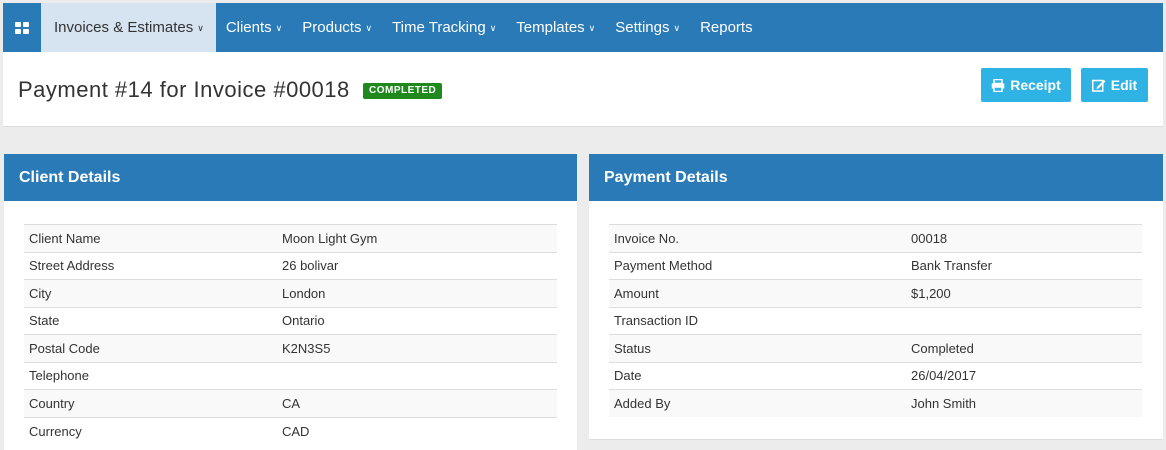 The width and height of the screenshot is (1166, 450). I want to click on row-label: Payment Method, so click(663, 266).